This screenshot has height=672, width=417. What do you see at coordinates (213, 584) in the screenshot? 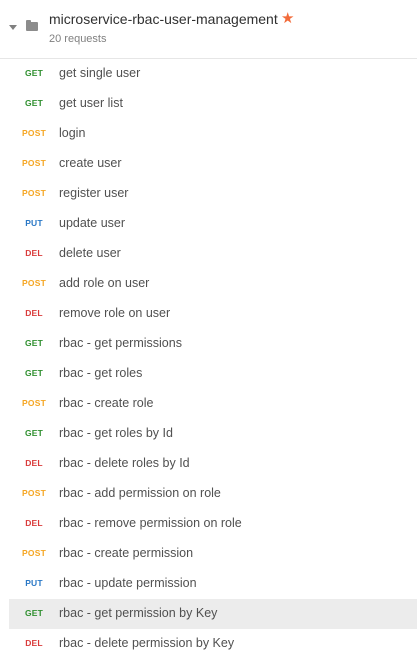
I see `request-item: PUT rbac - update permission` at bounding box center [213, 584].